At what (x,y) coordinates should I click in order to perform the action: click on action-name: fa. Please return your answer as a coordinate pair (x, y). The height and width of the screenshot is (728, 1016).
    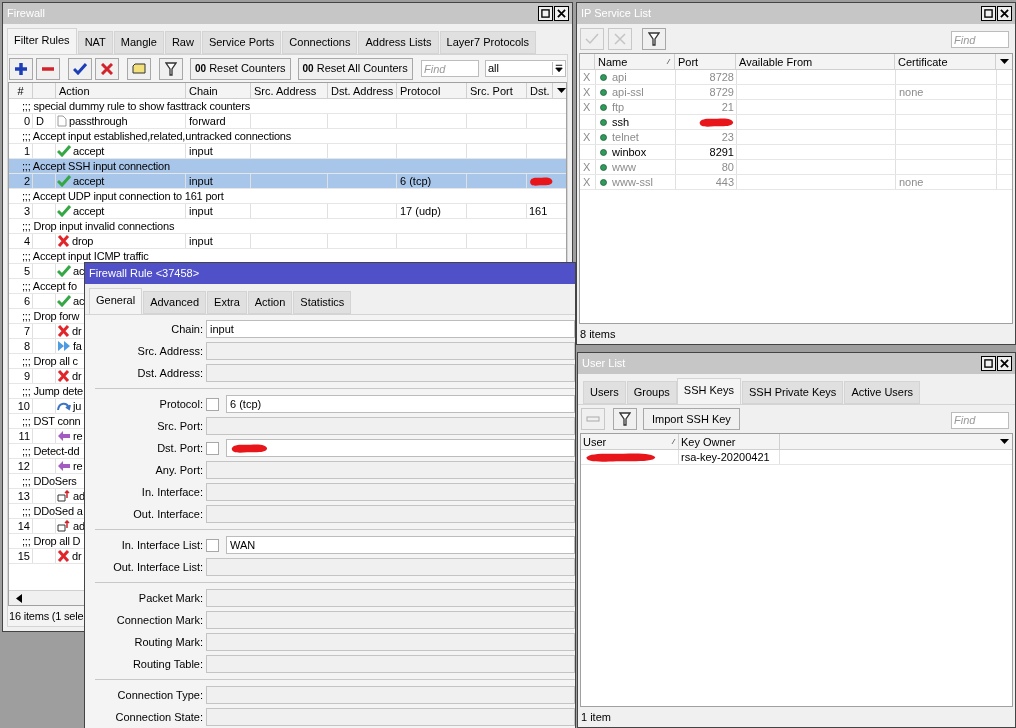
    Looking at the image, I should click on (77, 346).